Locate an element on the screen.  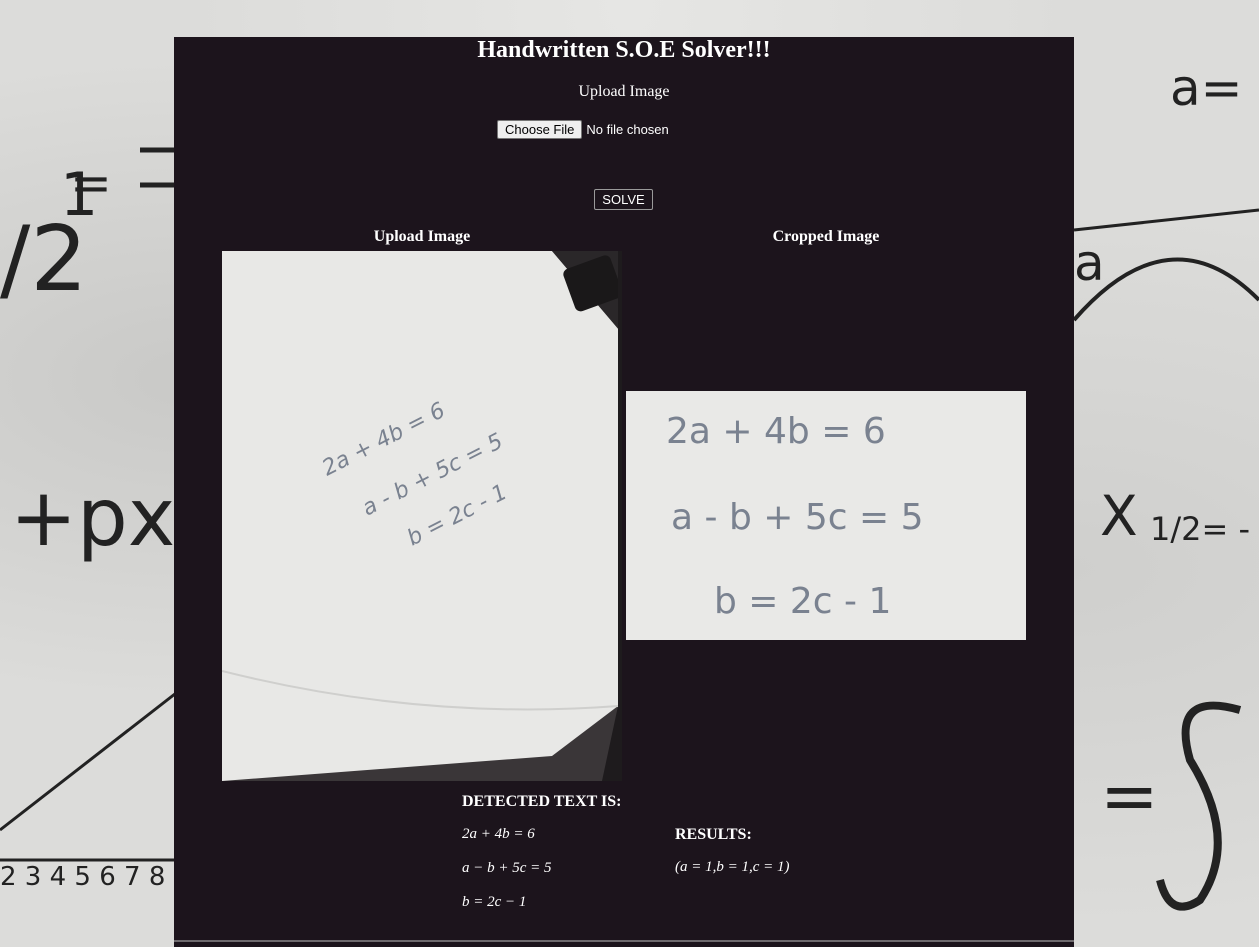
file-input: Choose File No file chosen is located at coordinates (583, 129).